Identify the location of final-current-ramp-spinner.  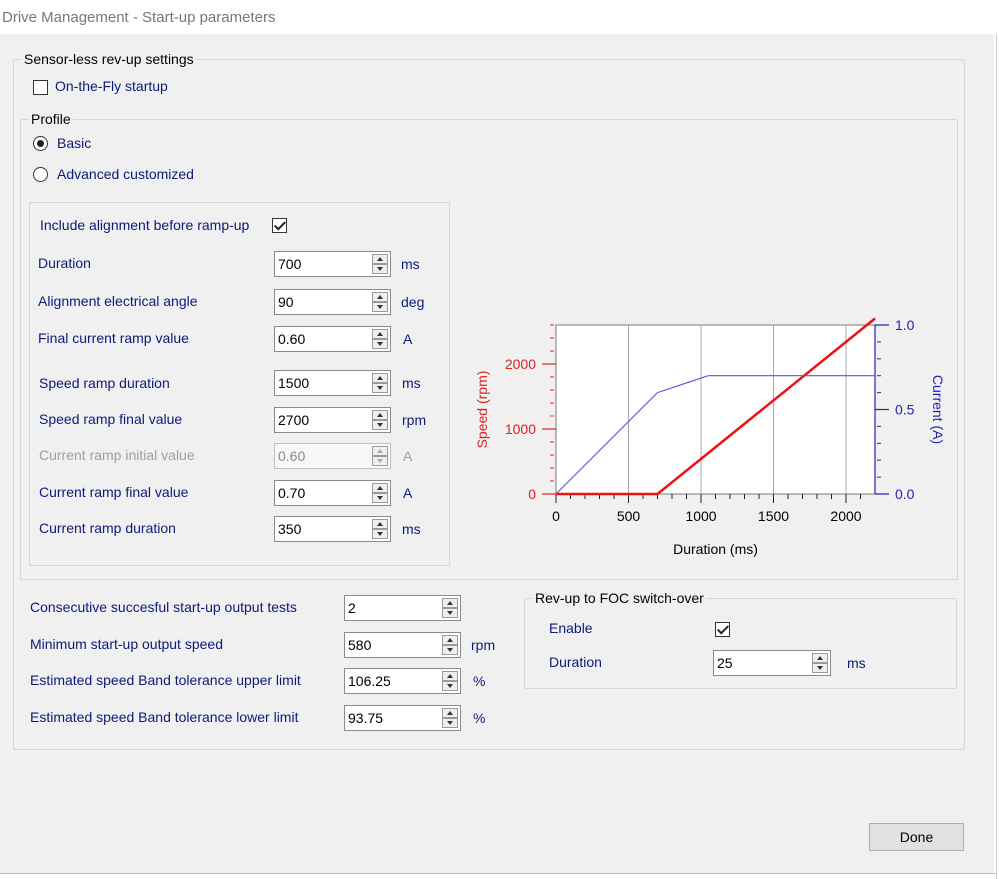
(380, 339).